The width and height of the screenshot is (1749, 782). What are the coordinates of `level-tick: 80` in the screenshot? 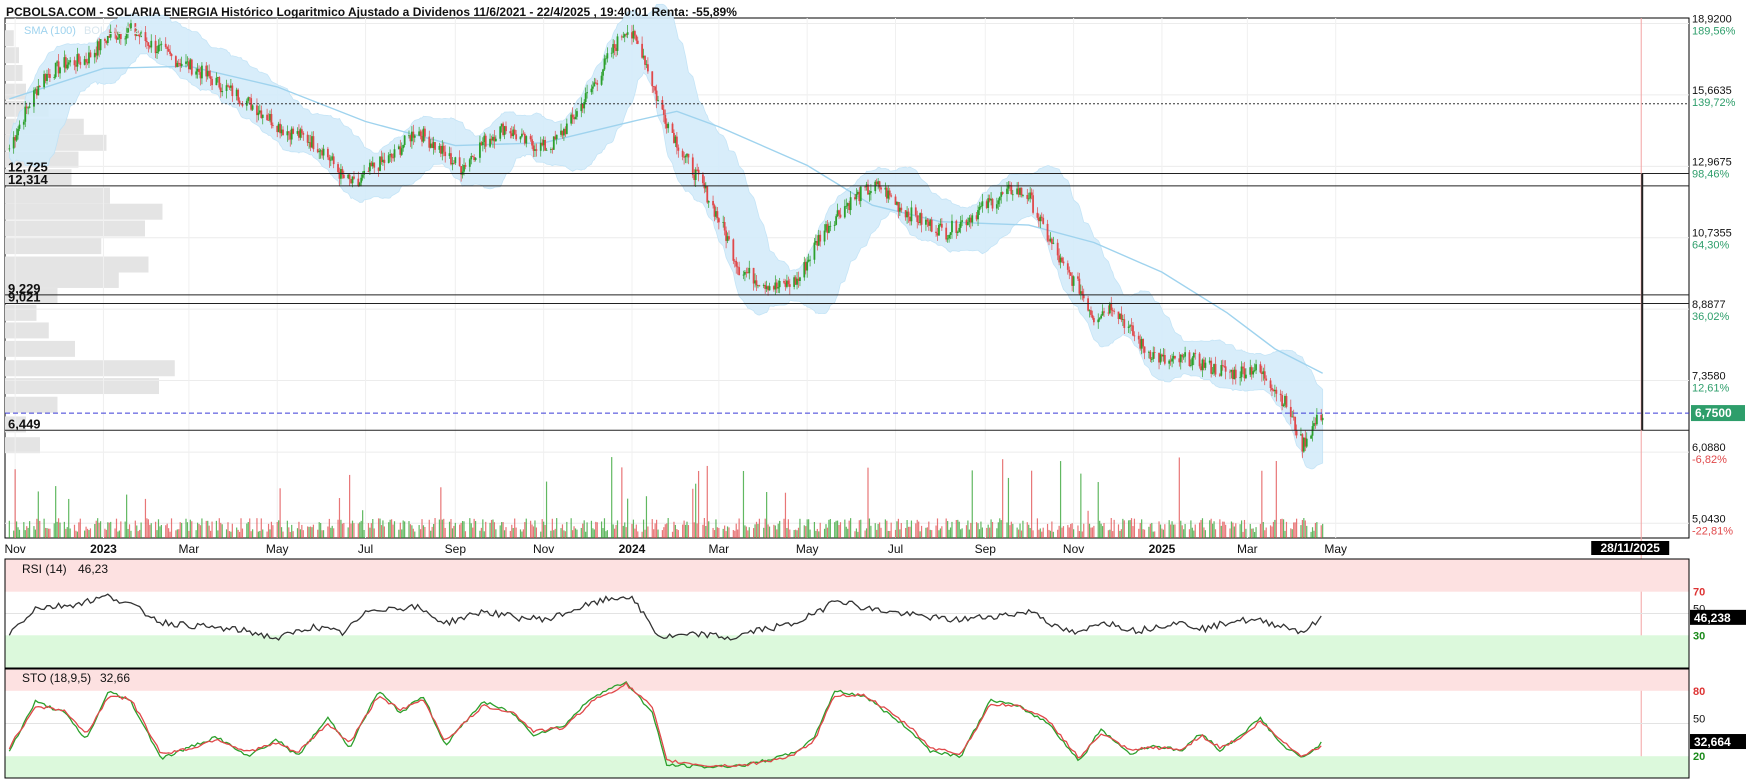 It's located at (1699, 692).